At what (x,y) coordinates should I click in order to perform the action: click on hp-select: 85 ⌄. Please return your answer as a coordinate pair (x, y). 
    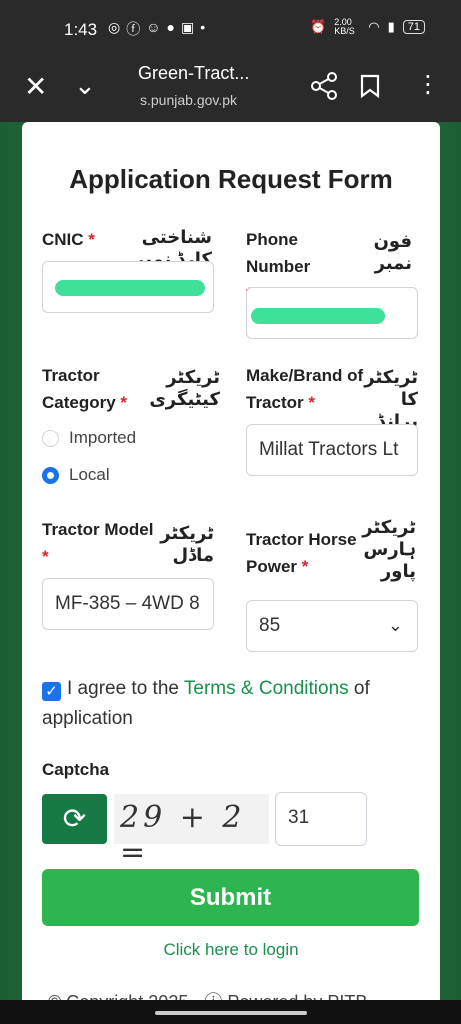
    Looking at the image, I should click on (332, 626).